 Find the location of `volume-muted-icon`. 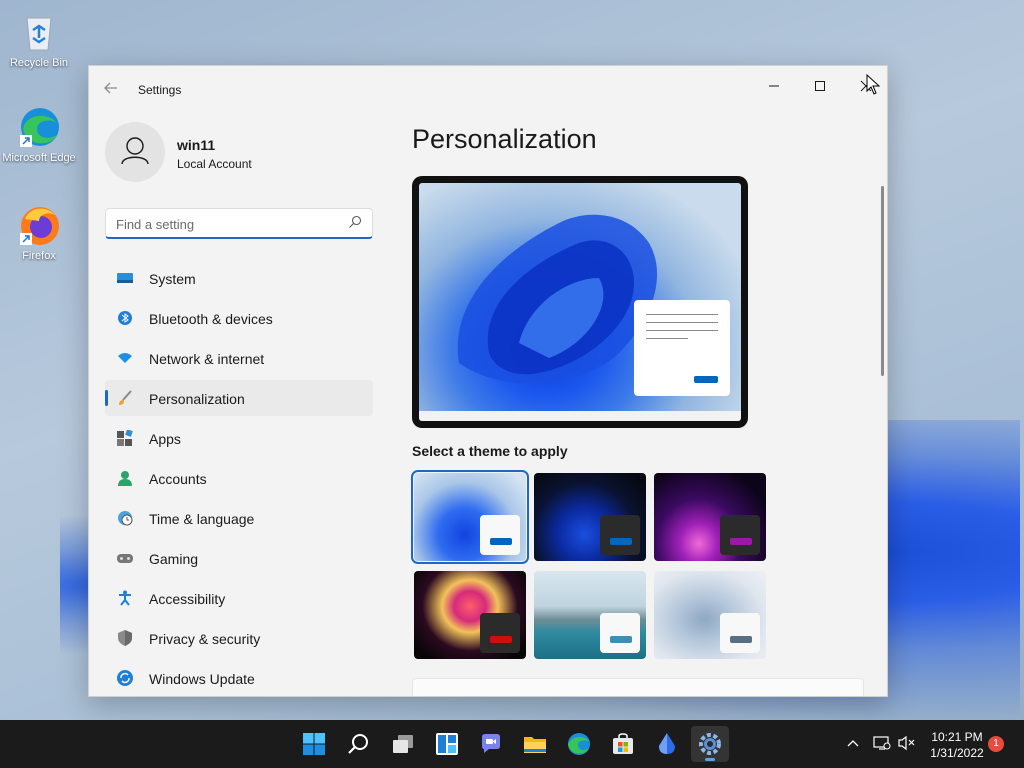

volume-muted-icon is located at coordinates (906, 743).